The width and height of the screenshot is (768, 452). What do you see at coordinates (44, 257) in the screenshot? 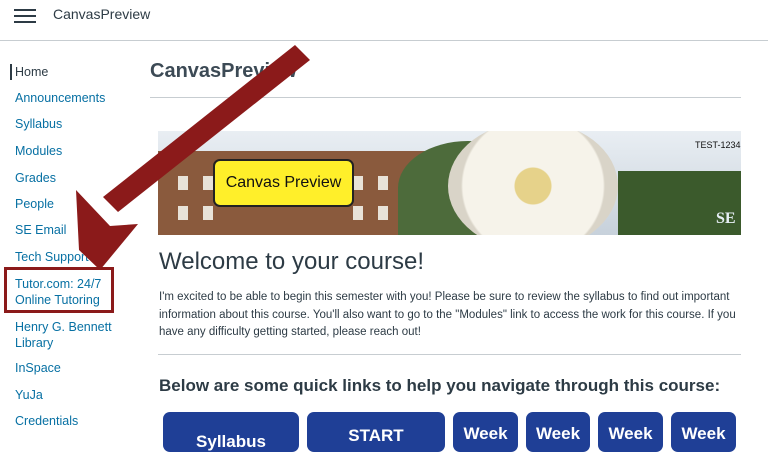
I see `nav-item-tech-support: Tech Support` at bounding box center [44, 257].